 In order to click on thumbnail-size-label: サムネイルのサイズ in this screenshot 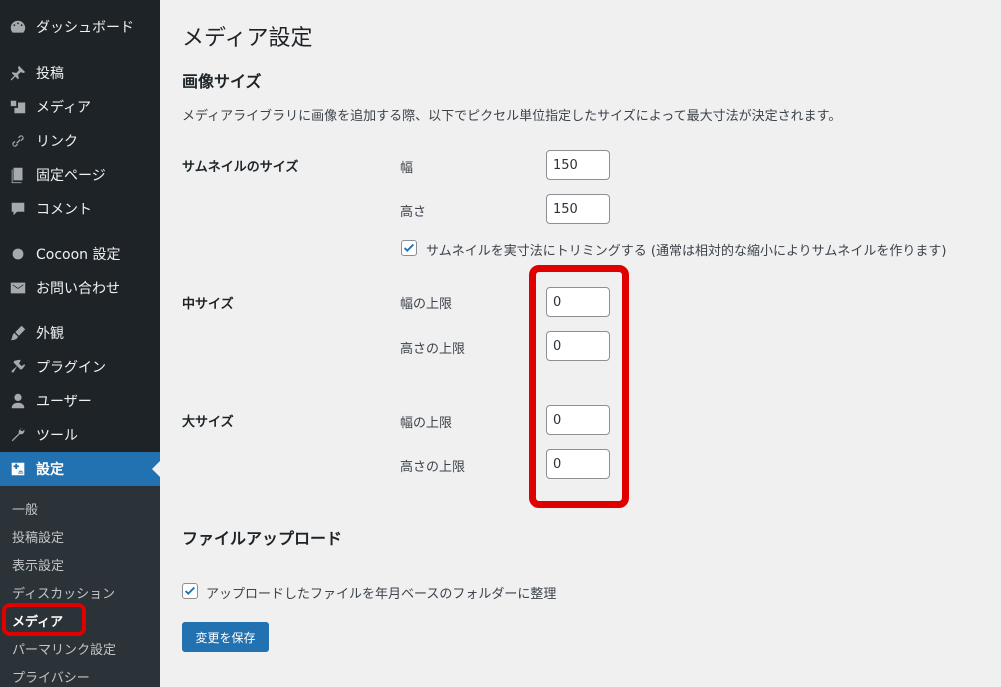, I will do `click(240, 167)`.